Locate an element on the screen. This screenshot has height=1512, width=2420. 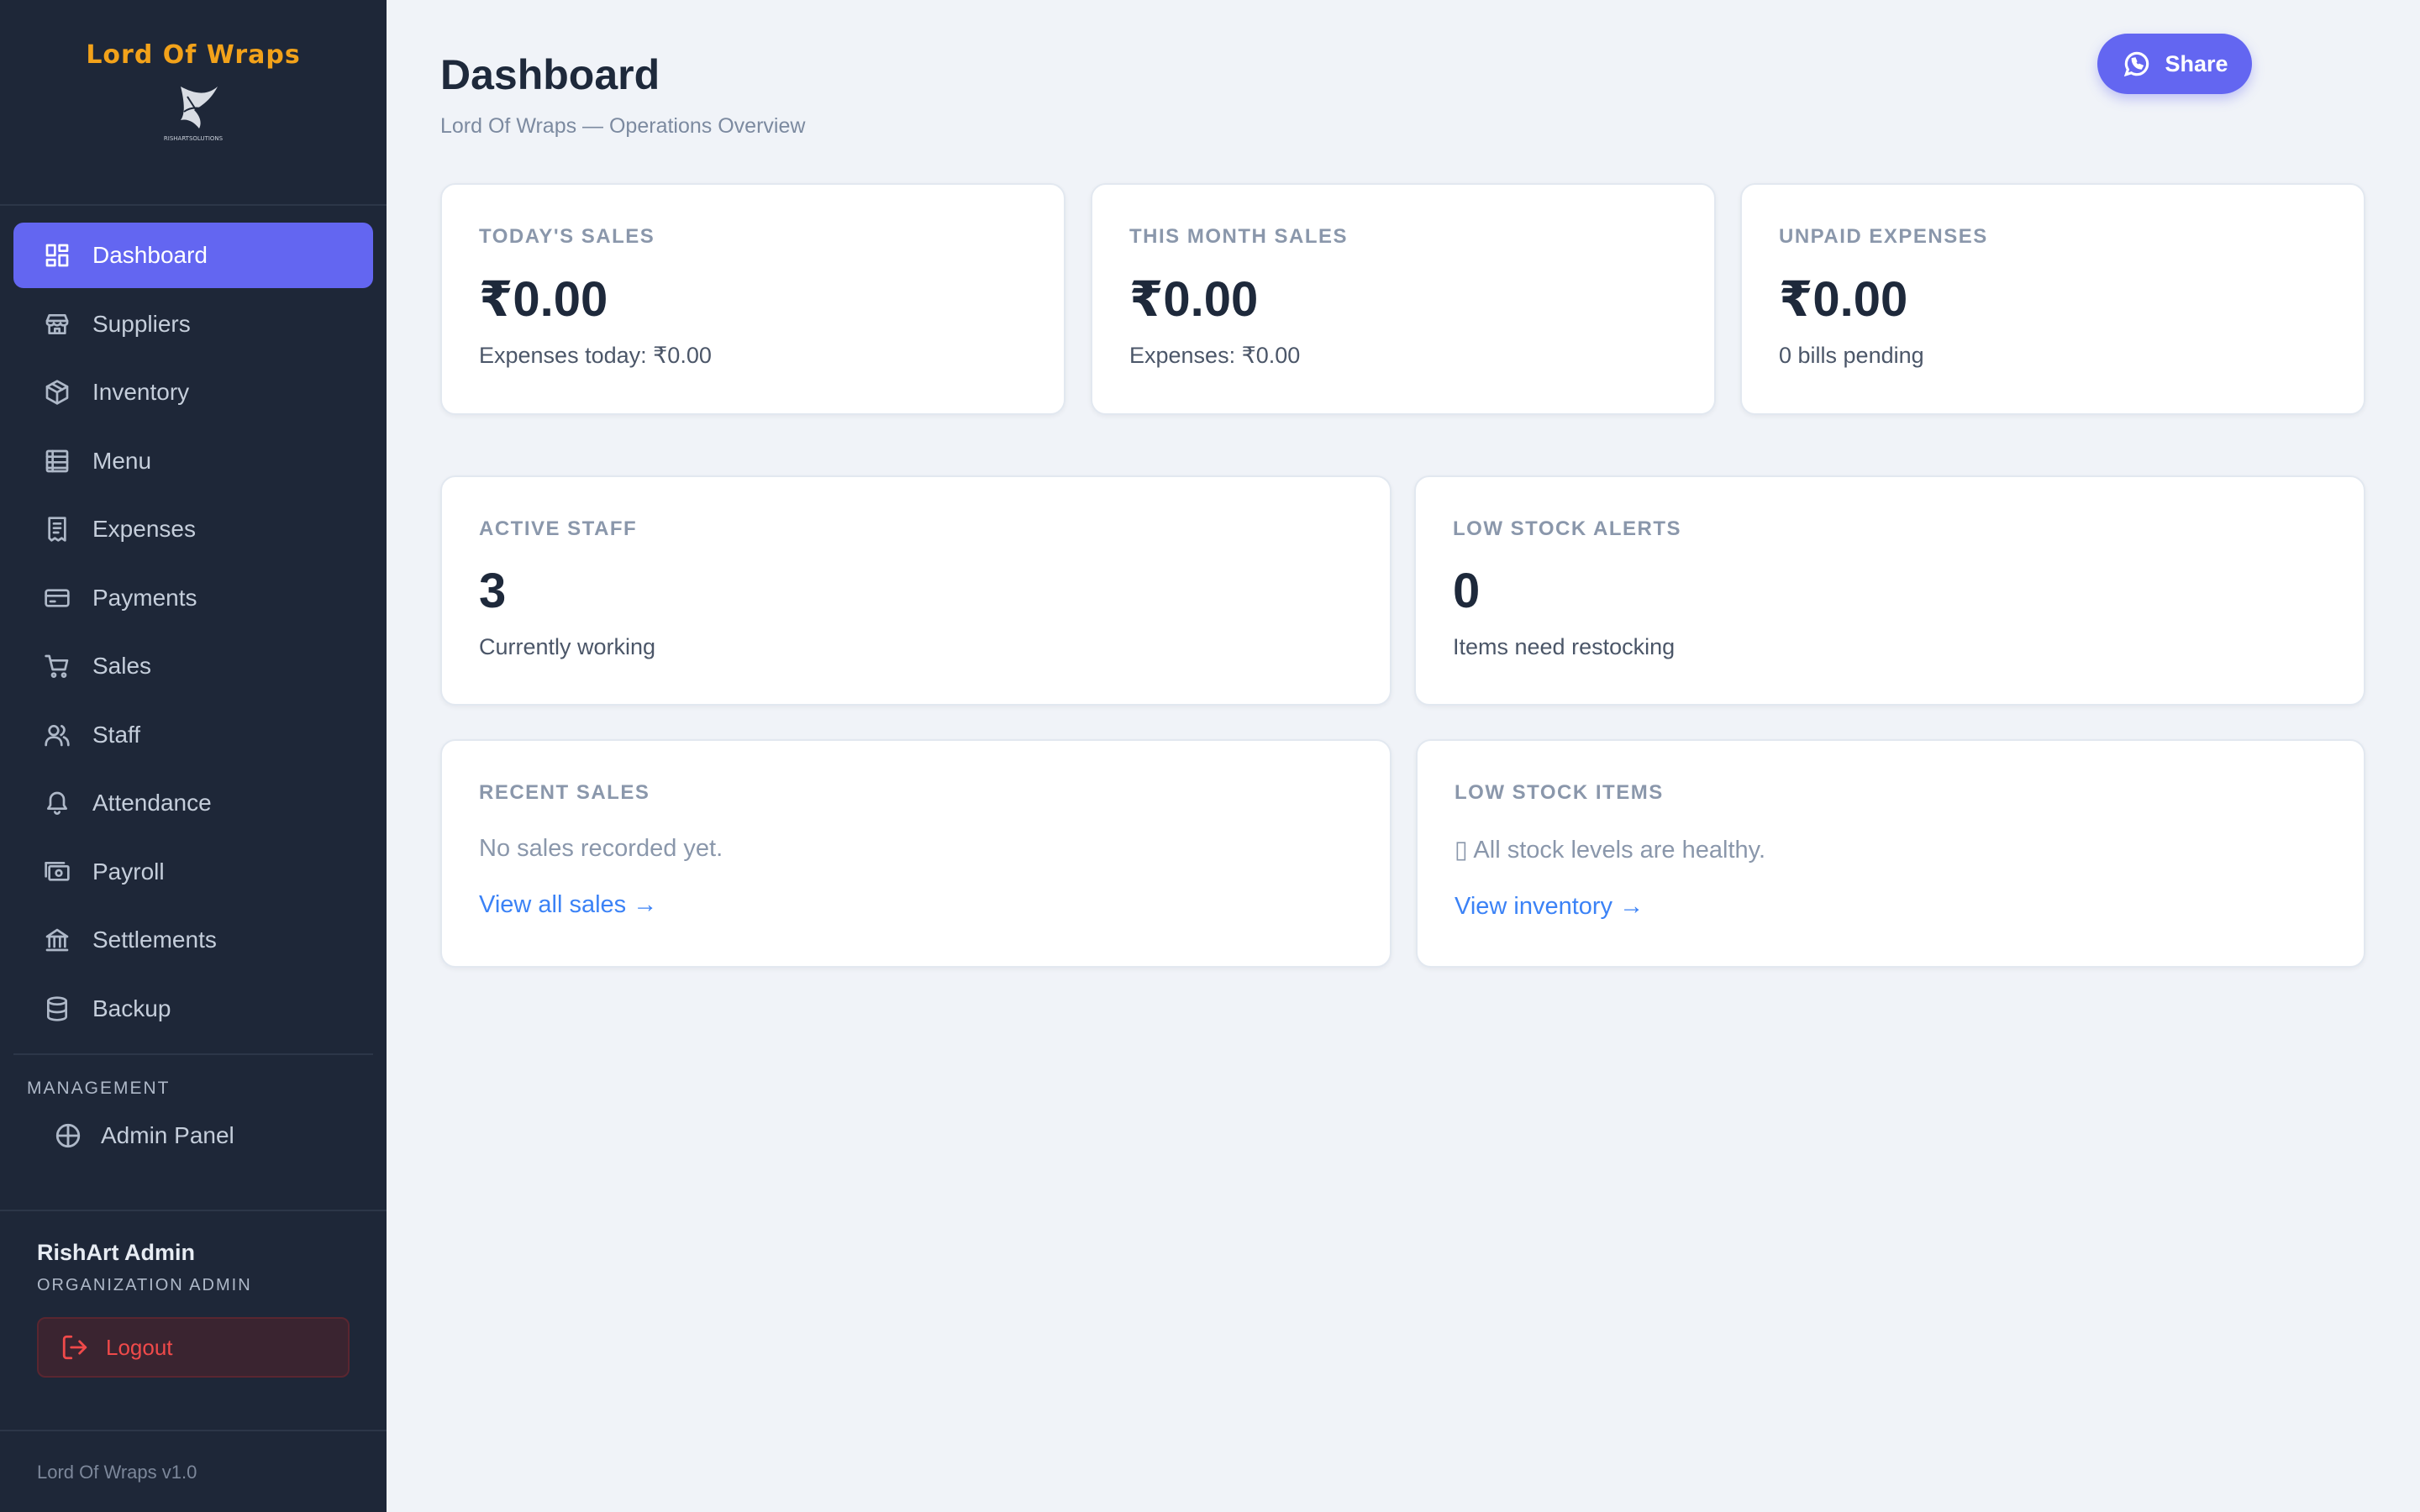
whatsapp-icon is located at coordinates (2136, 64).